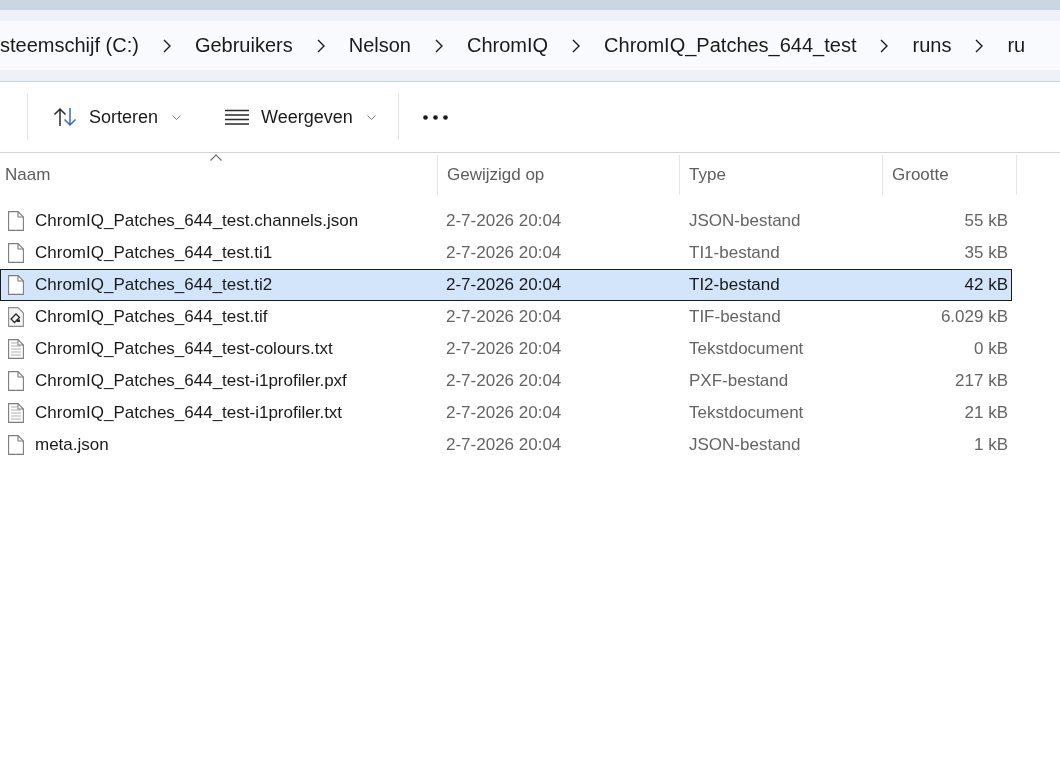  Describe the element at coordinates (151, 317) in the screenshot. I see `file-name: ChromIQ_Patches_644_test.tif` at that location.